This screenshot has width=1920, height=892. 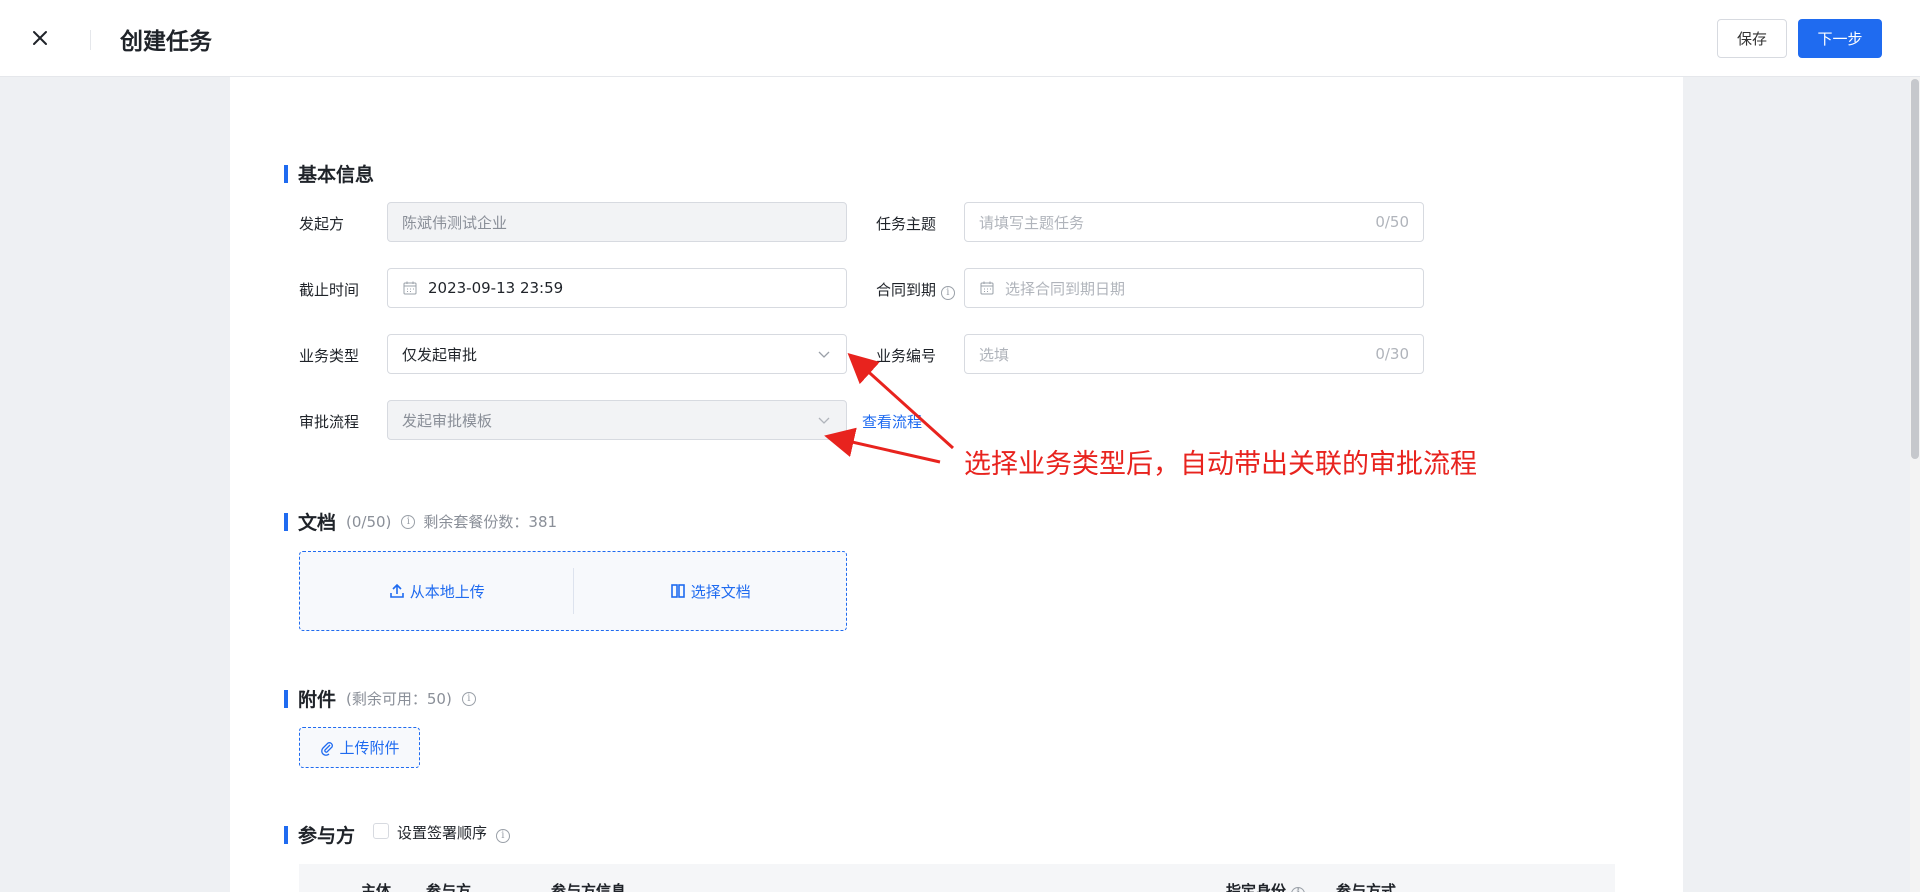 What do you see at coordinates (1065, 288) in the screenshot?
I see `contract-expiry-placeholder: 选择合同到期日期` at bounding box center [1065, 288].